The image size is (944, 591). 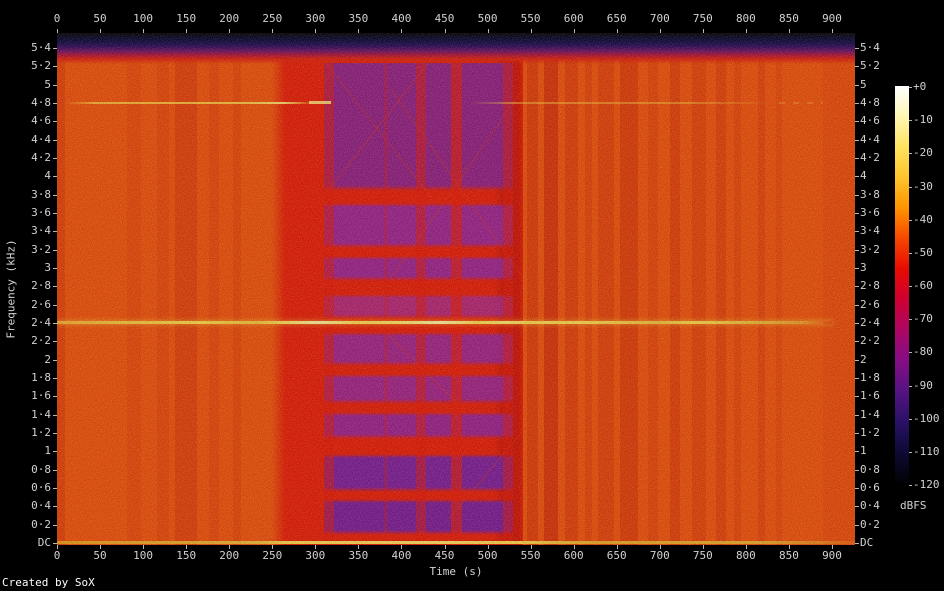 What do you see at coordinates (41, 377) in the screenshot?
I see `freq-tick-label-left: 1·8` at bounding box center [41, 377].